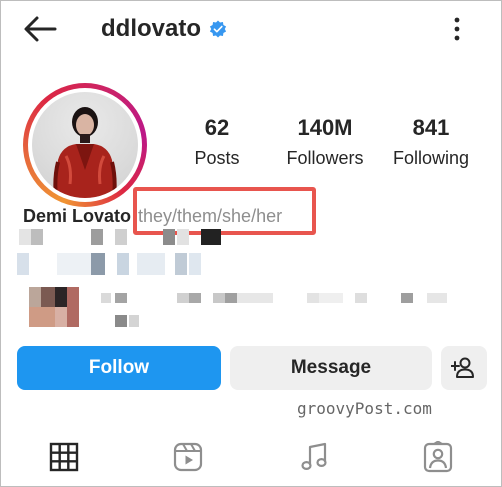 The height and width of the screenshot is (487, 502). What do you see at coordinates (325, 158) in the screenshot?
I see `followers-label: Followers` at bounding box center [325, 158].